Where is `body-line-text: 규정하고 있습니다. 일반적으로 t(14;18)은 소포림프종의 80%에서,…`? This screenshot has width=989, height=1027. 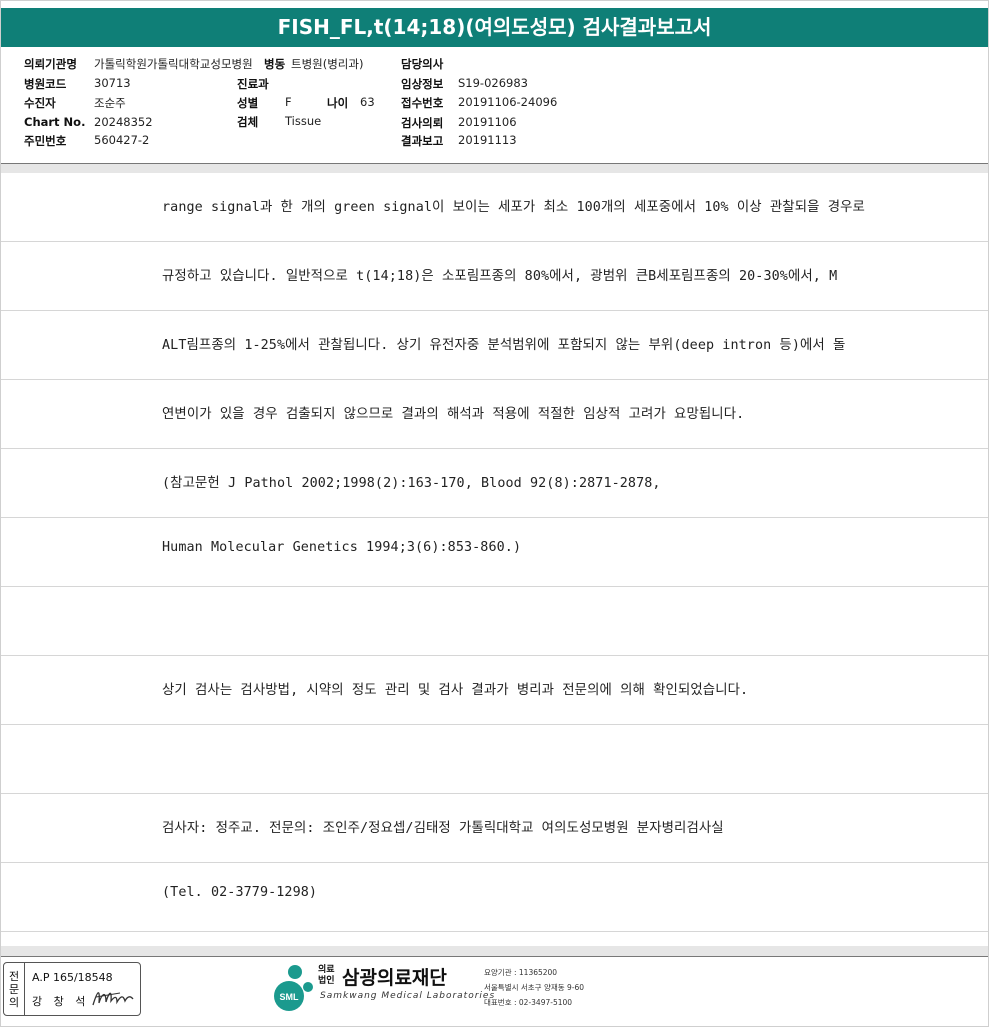 body-line-text: 규정하고 있습니다. 일반적으로 t(14;18)은 소포림프종의 80%에서,… is located at coordinates (500, 276).